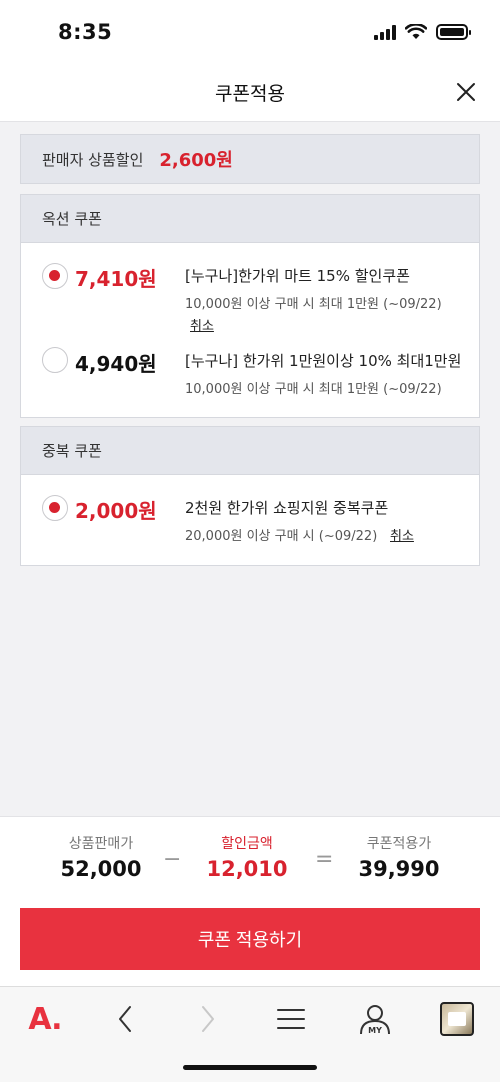 This screenshot has width=500, height=1082. What do you see at coordinates (250, 451) in the screenshot?
I see `dup-coupon-heading: 중복 쿠폰` at bounding box center [250, 451].